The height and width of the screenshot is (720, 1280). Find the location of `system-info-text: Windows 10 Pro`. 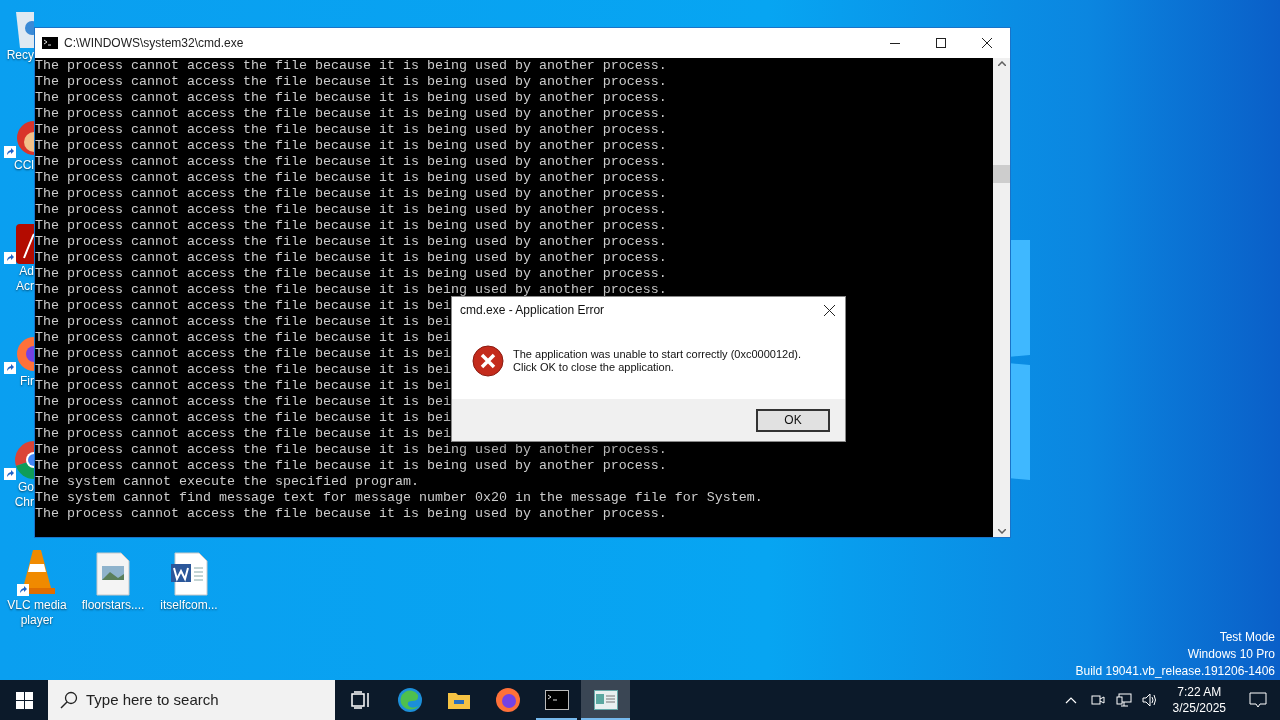

system-info-text: Windows 10 Pro is located at coordinates (1231, 654).